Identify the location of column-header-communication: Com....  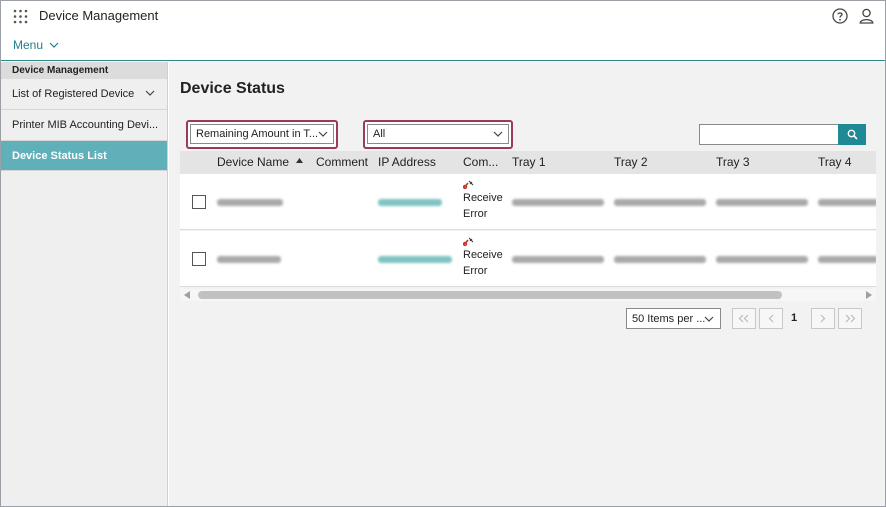
(480, 162).